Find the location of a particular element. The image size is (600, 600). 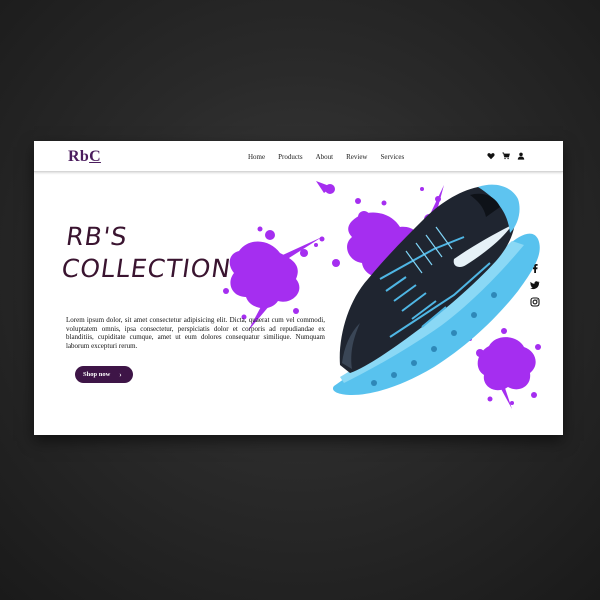

social-links is located at coordinates (535, 285).